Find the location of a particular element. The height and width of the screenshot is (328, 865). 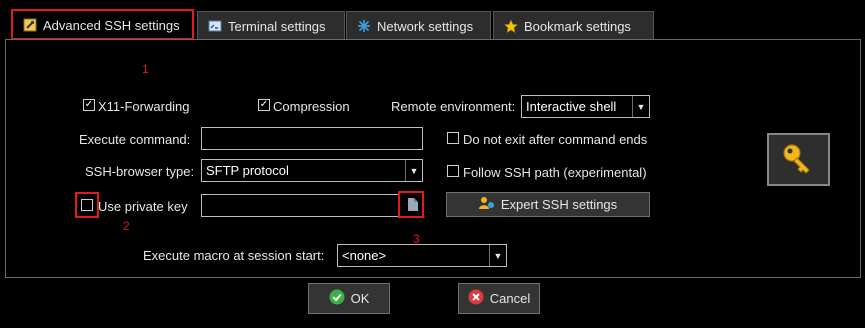

button-label: Expert SSH settings is located at coordinates (559, 204).